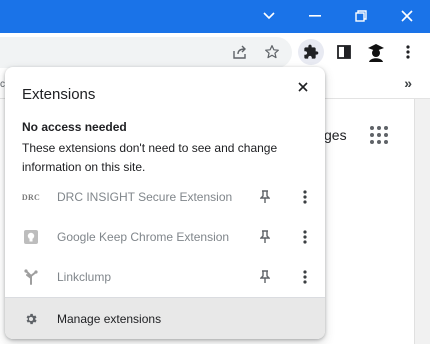 The height and width of the screenshot is (344, 430). What do you see at coordinates (376, 52) in the screenshot?
I see `profile-avatar-icon` at bounding box center [376, 52].